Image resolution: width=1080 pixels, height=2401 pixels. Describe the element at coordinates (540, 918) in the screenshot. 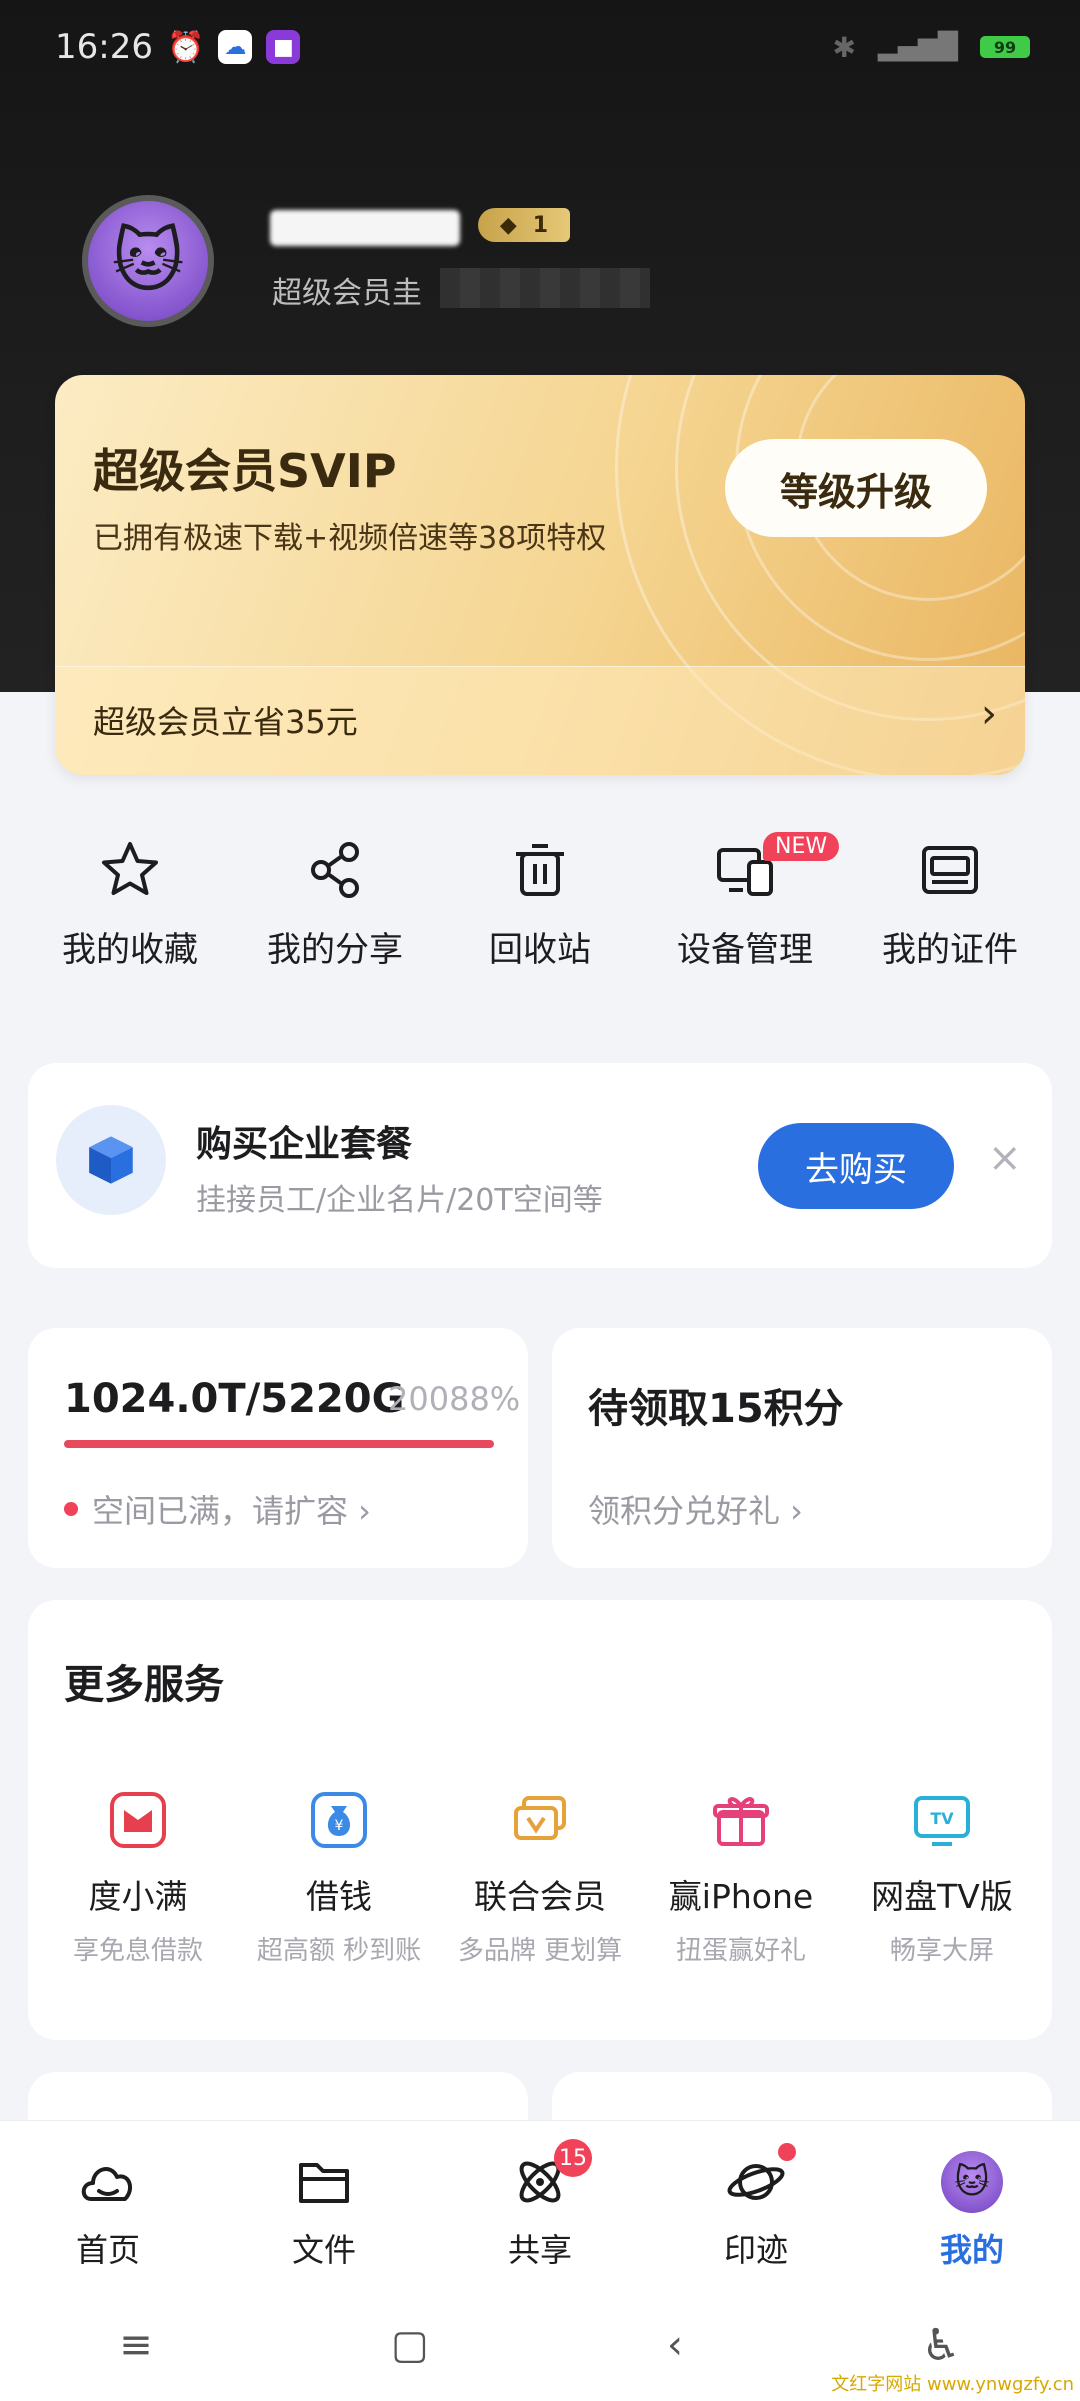

I see `shortcut-recycle-bin: 回收站` at that location.